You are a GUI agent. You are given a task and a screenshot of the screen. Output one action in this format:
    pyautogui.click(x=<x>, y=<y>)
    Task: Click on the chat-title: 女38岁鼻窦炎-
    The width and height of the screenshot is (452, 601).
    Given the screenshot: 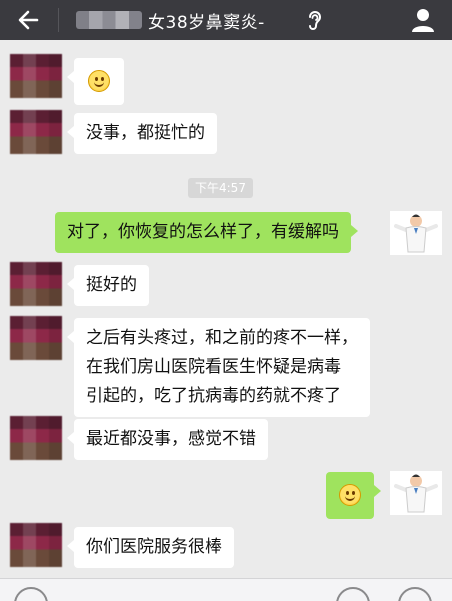 What is the action you would take?
    pyautogui.click(x=170, y=20)
    